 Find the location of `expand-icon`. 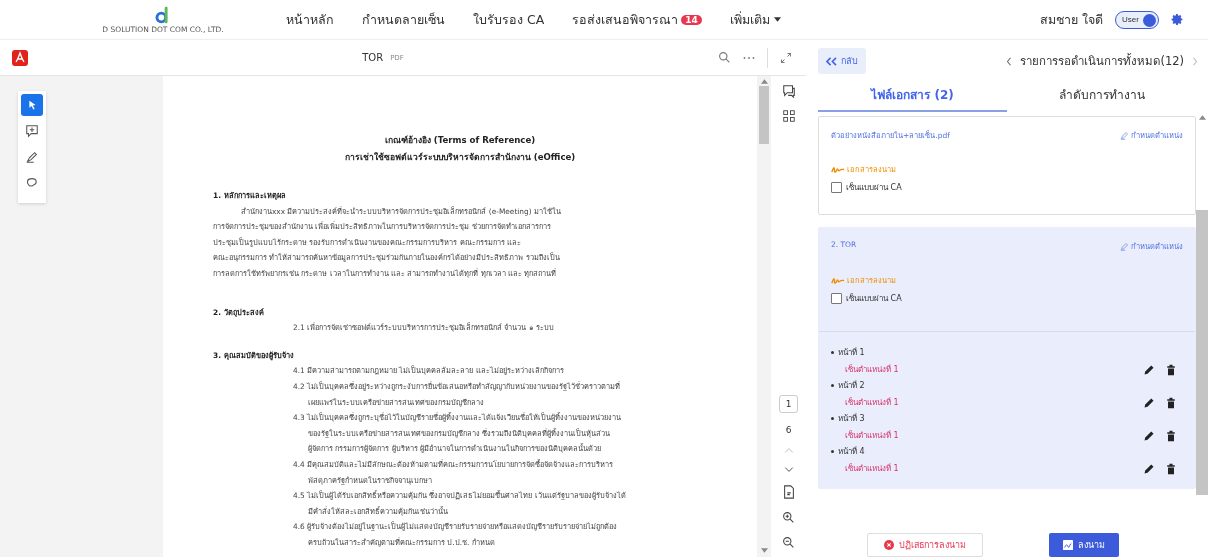

expand-icon is located at coordinates (786, 57).